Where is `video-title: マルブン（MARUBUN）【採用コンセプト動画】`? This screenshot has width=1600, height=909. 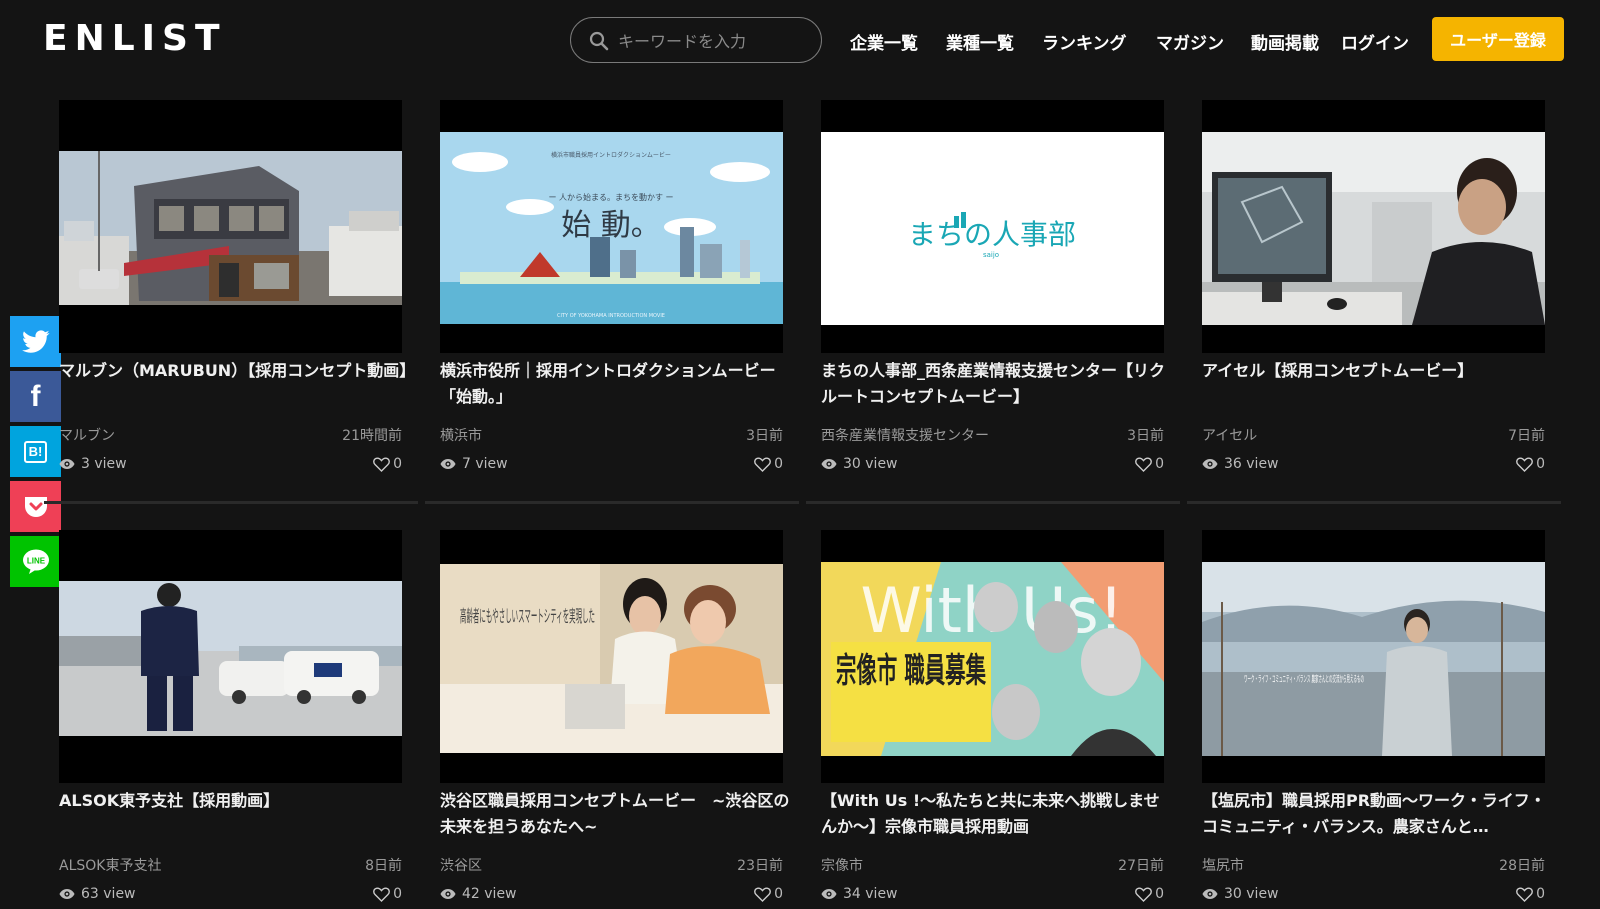
video-title: マルブン（MARUBUN）【採用コンセプト動画】 is located at coordinates (237, 371).